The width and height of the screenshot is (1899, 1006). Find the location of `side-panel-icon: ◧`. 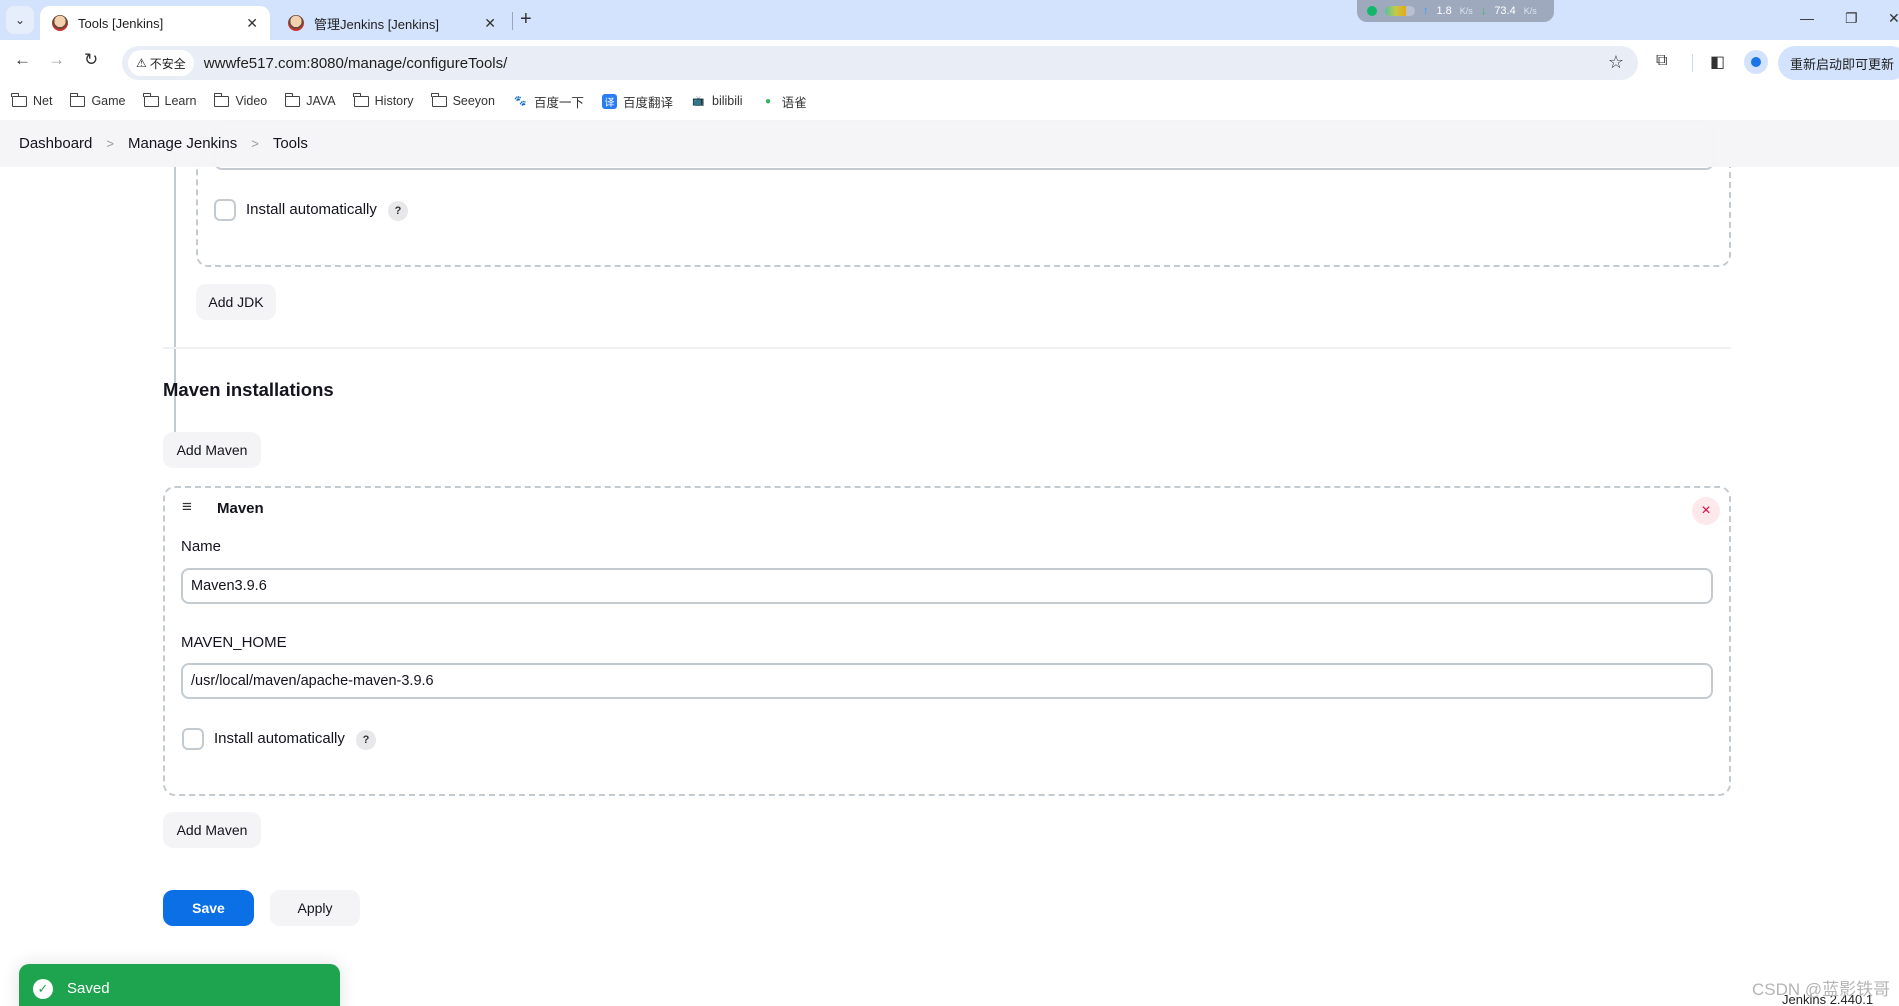

side-panel-icon: ◧ is located at coordinates (1717, 62).